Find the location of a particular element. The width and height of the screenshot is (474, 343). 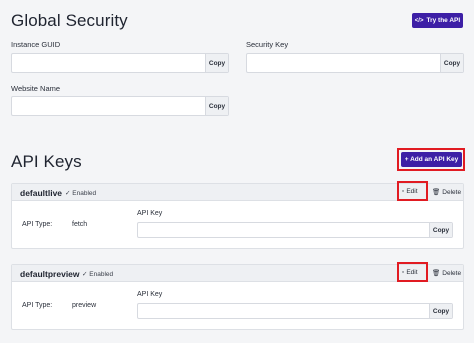

try-the-api-button: </> Try the API is located at coordinates (437, 20).